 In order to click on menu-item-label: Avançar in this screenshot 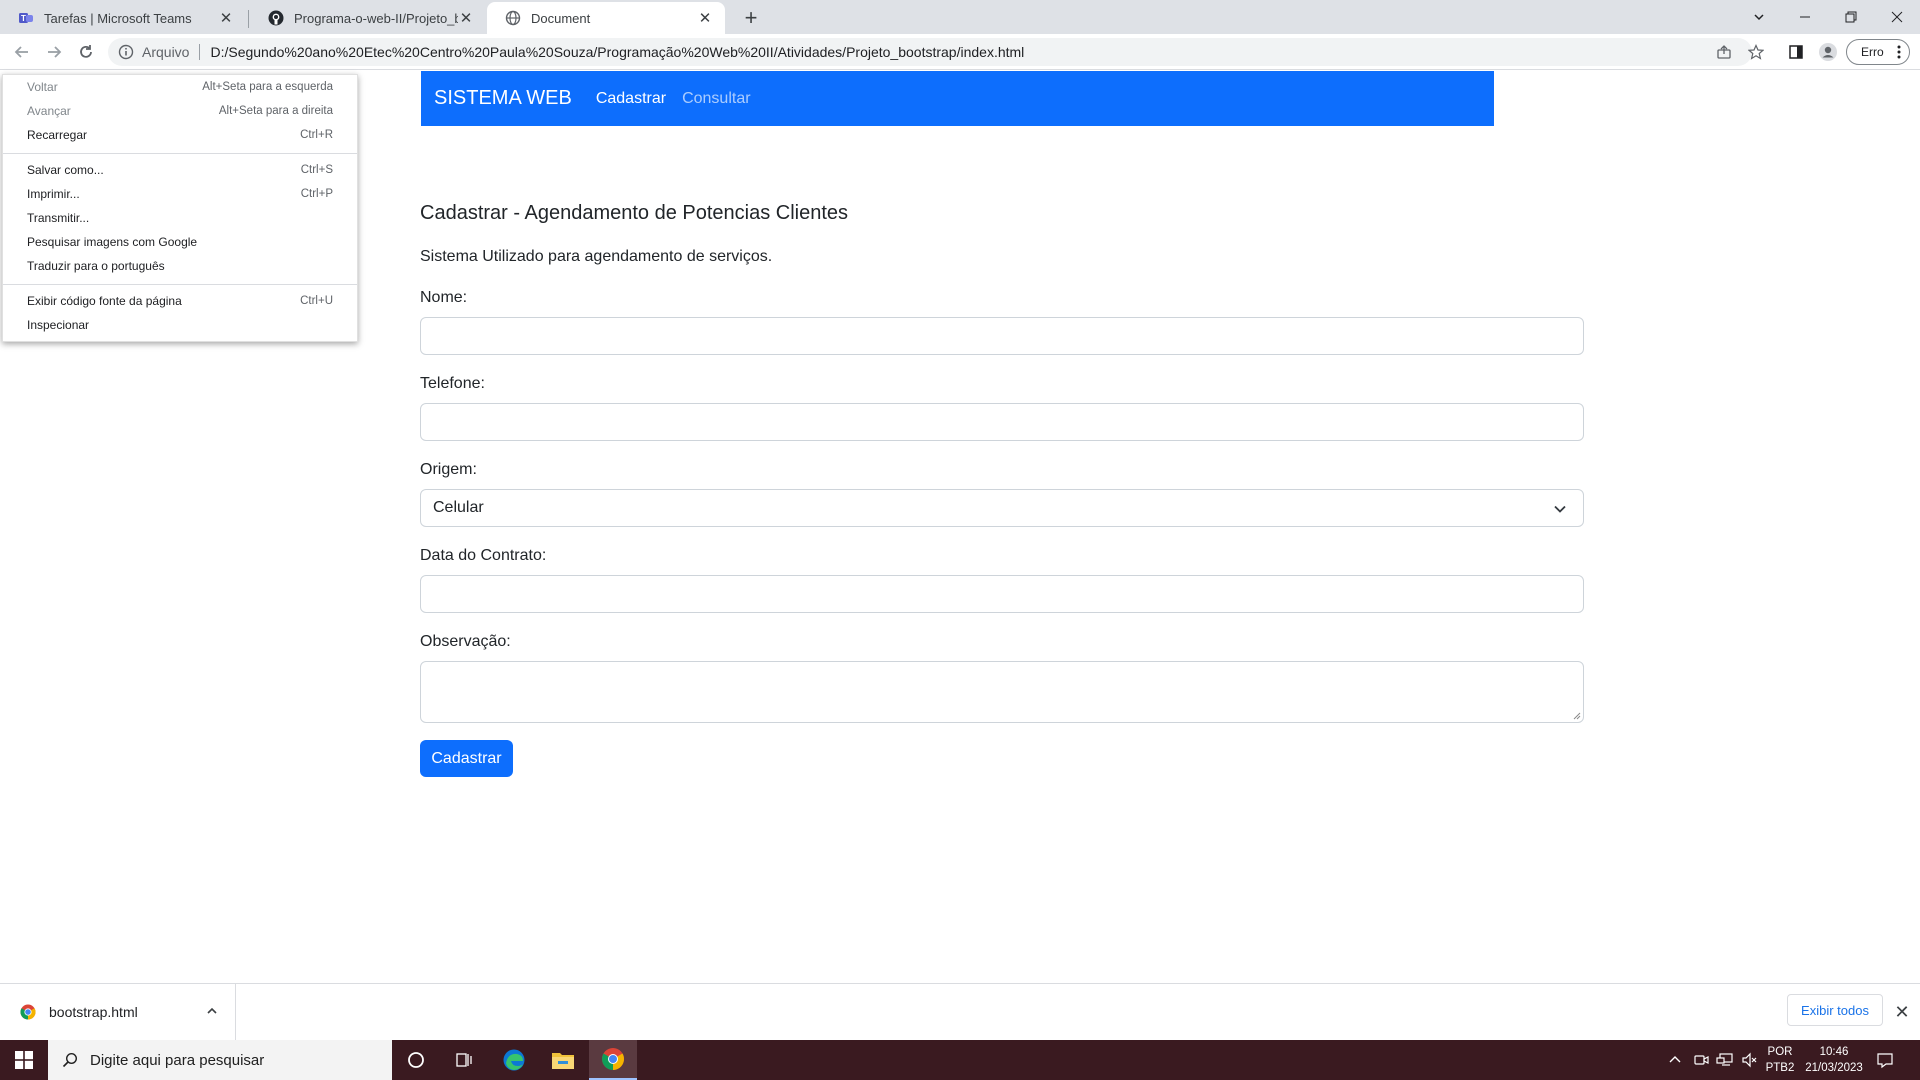, I will do `click(49, 111)`.